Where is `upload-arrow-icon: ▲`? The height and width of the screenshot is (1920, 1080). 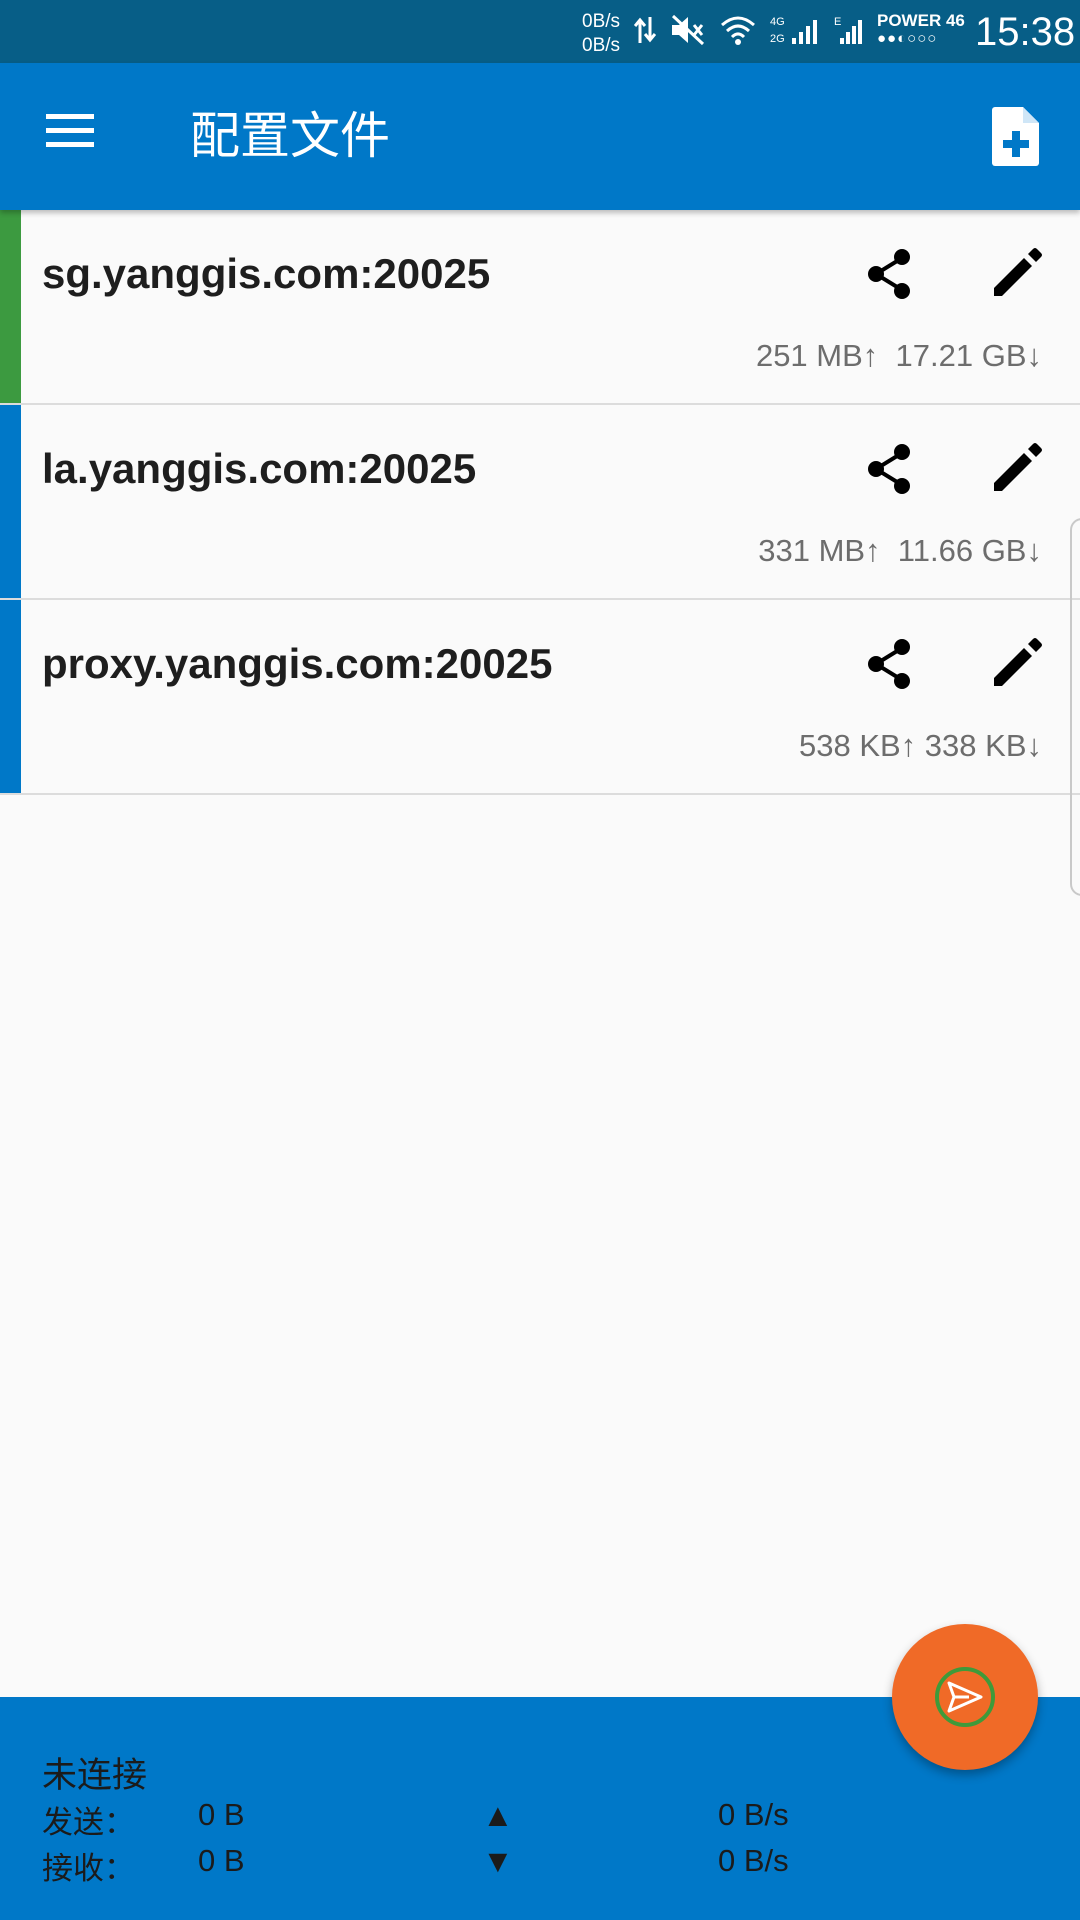
upload-arrow-icon: ▲ is located at coordinates (498, 1815).